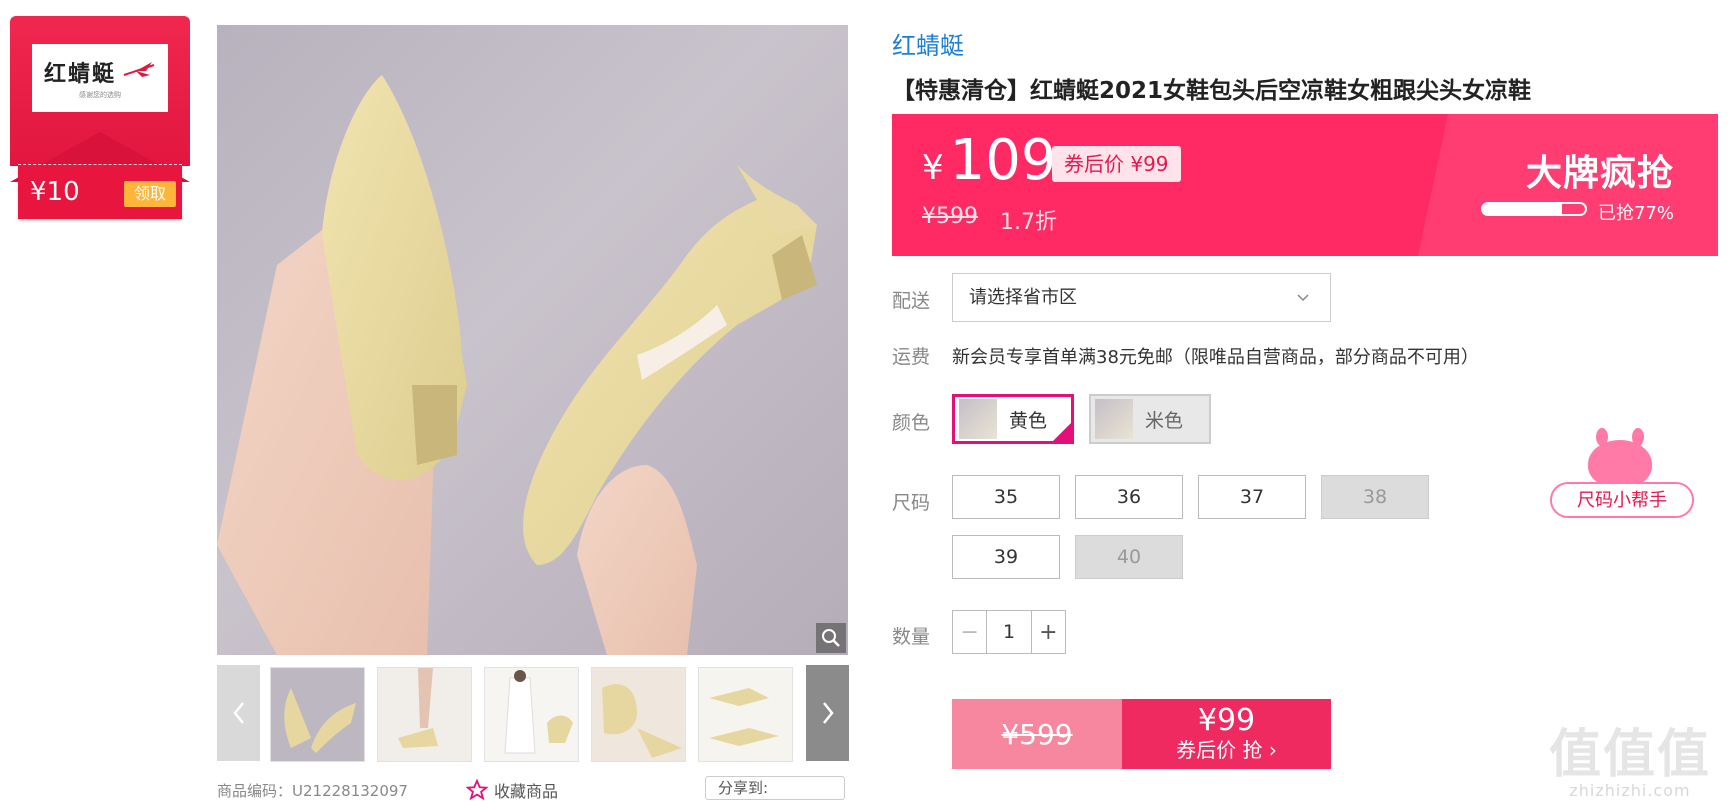 This screenshot has height=802, width=1729. Describe the element at coordinates (1635, 213) in the screenshot. I see `sold-percent-label: 已抢77%` at that location.